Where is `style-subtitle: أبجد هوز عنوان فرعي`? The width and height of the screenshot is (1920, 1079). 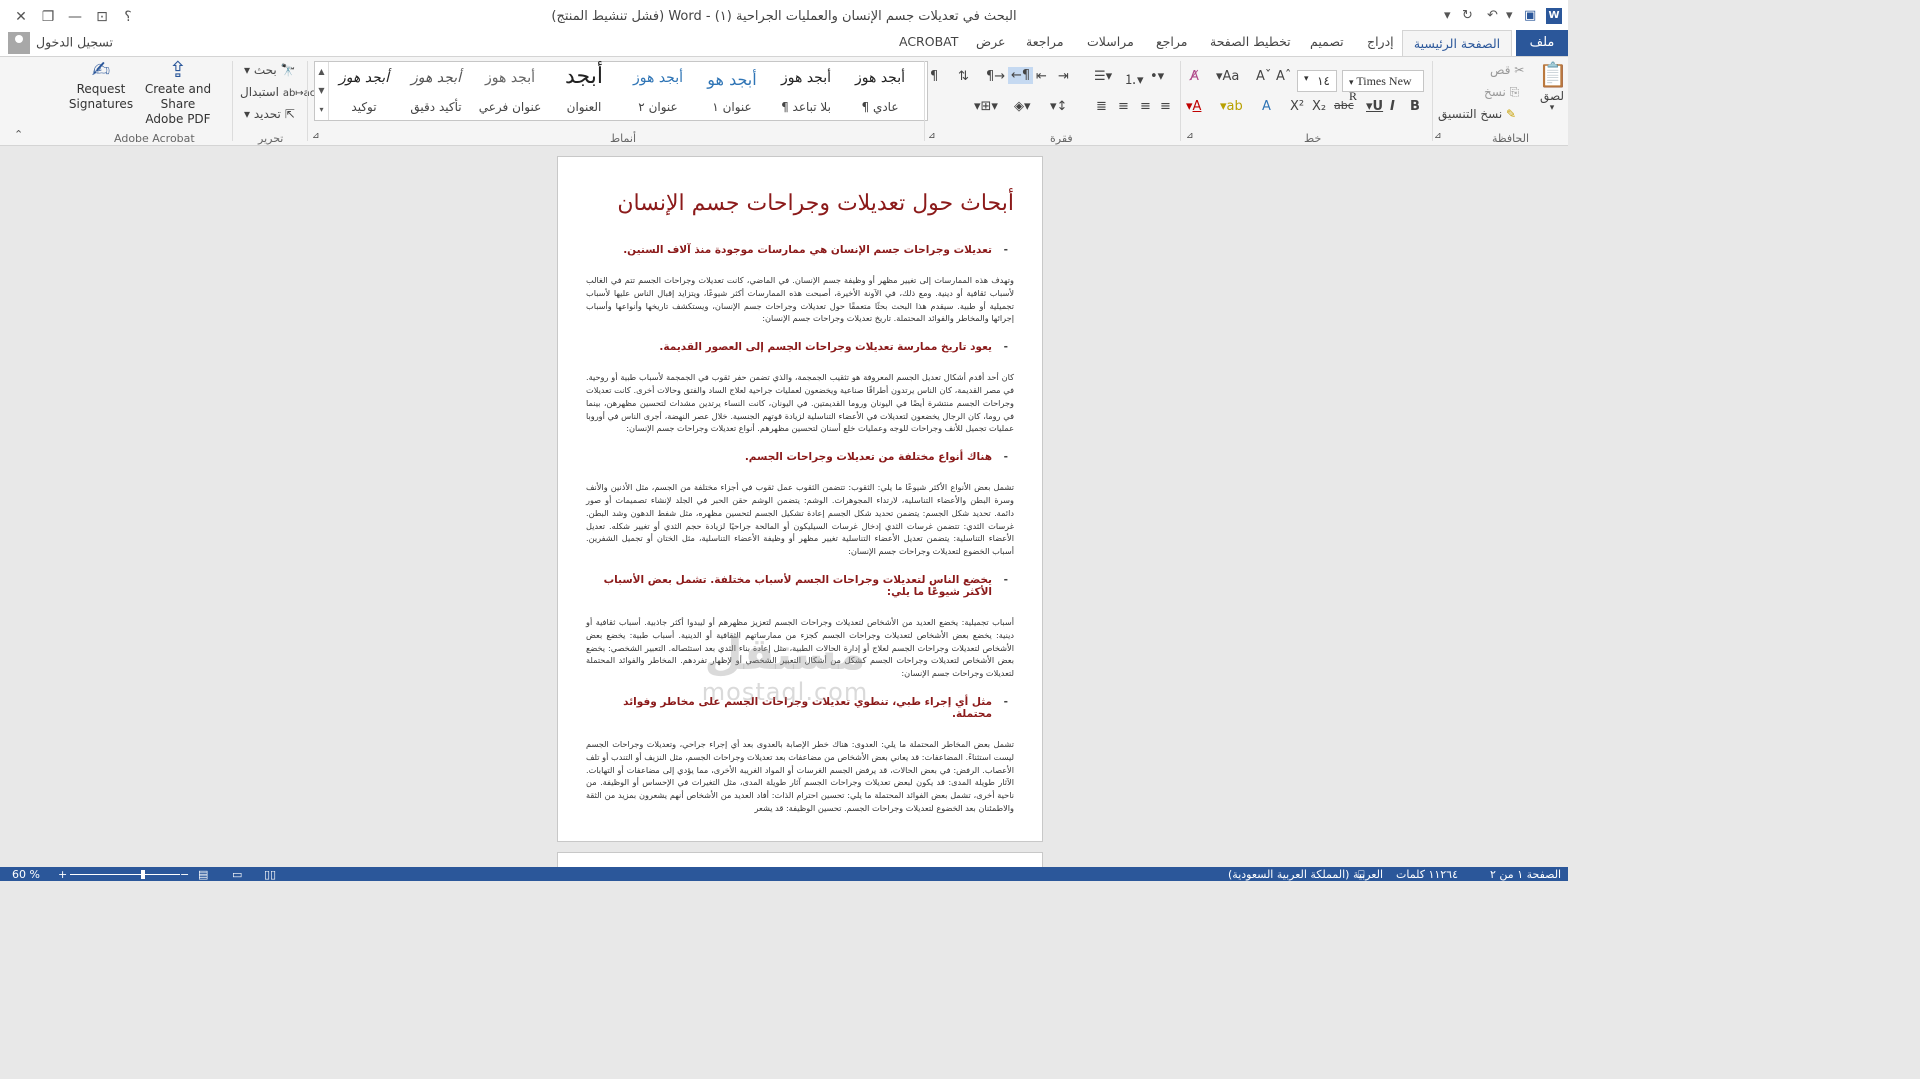
style-subtitle: أبجد هوز عنوان فرعي is located at coordinates (510, 91).